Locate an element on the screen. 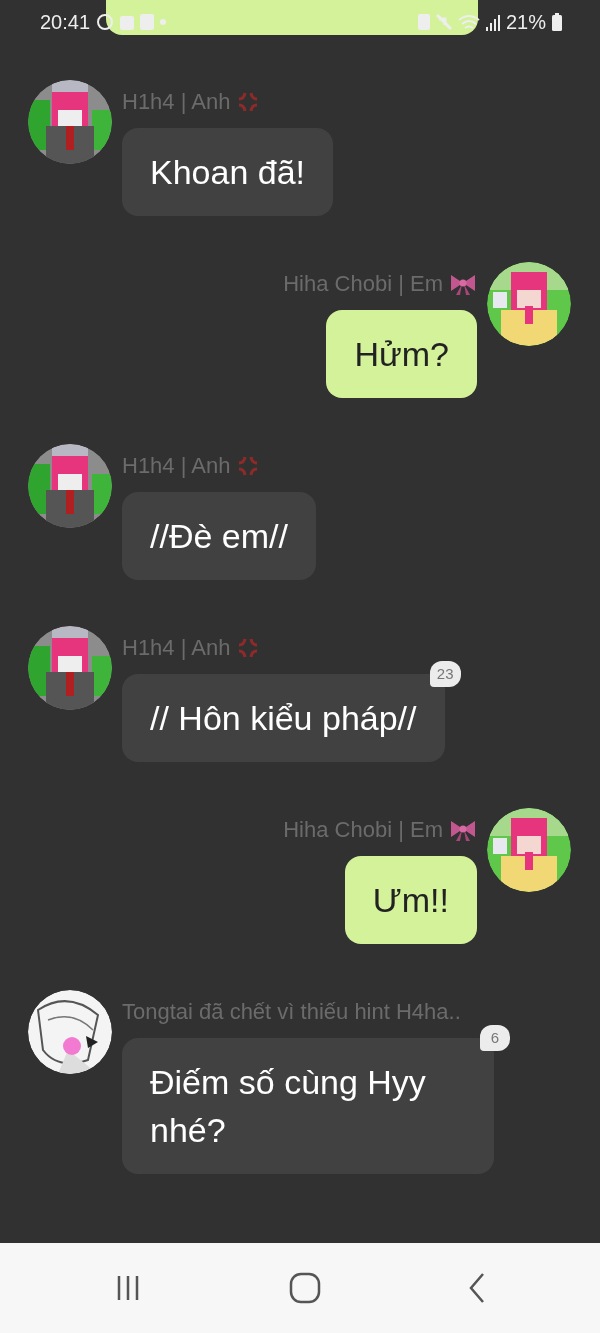  reaction-count: 6 is located at coordinates (495, 1038).